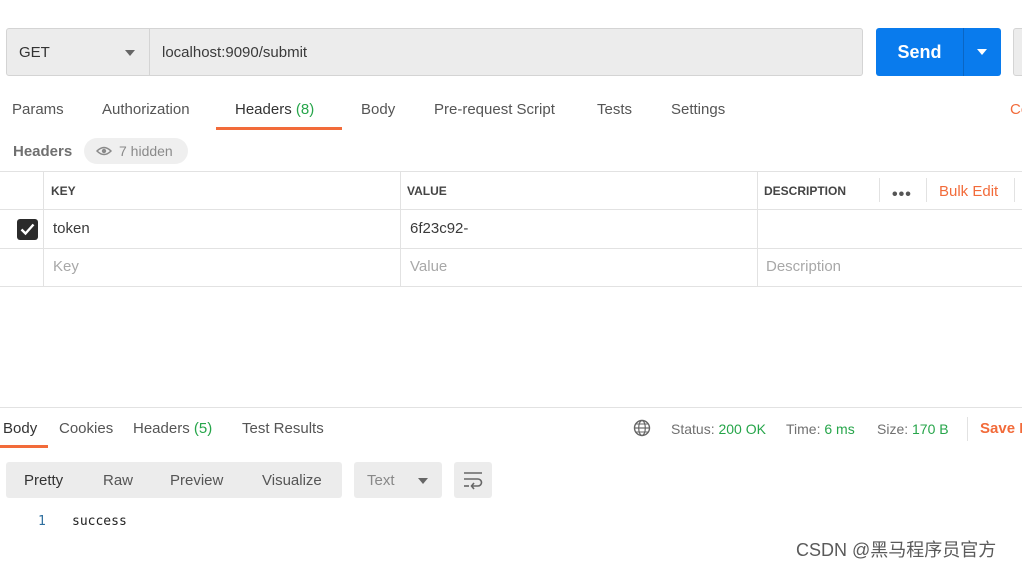 This screenshot has width=1022, height=565. I want to click on response-body-text: success, so click(99, 521).